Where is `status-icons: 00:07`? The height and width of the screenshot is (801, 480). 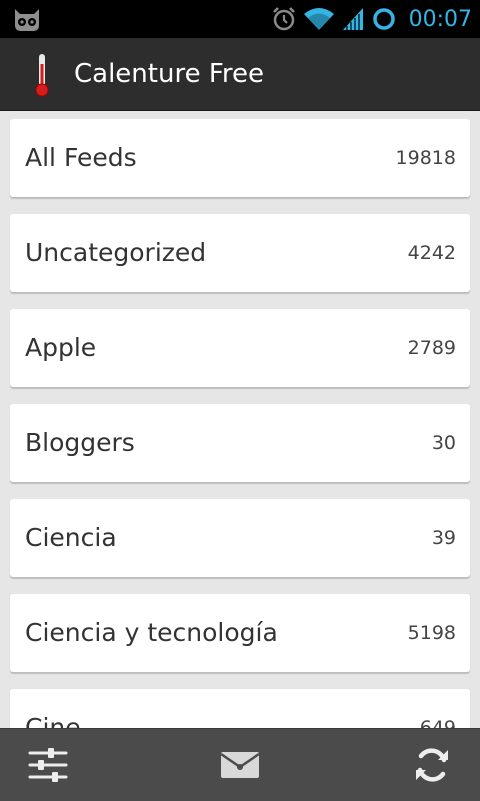
status-icons: 00:07 is located at coordinates (371, 19).